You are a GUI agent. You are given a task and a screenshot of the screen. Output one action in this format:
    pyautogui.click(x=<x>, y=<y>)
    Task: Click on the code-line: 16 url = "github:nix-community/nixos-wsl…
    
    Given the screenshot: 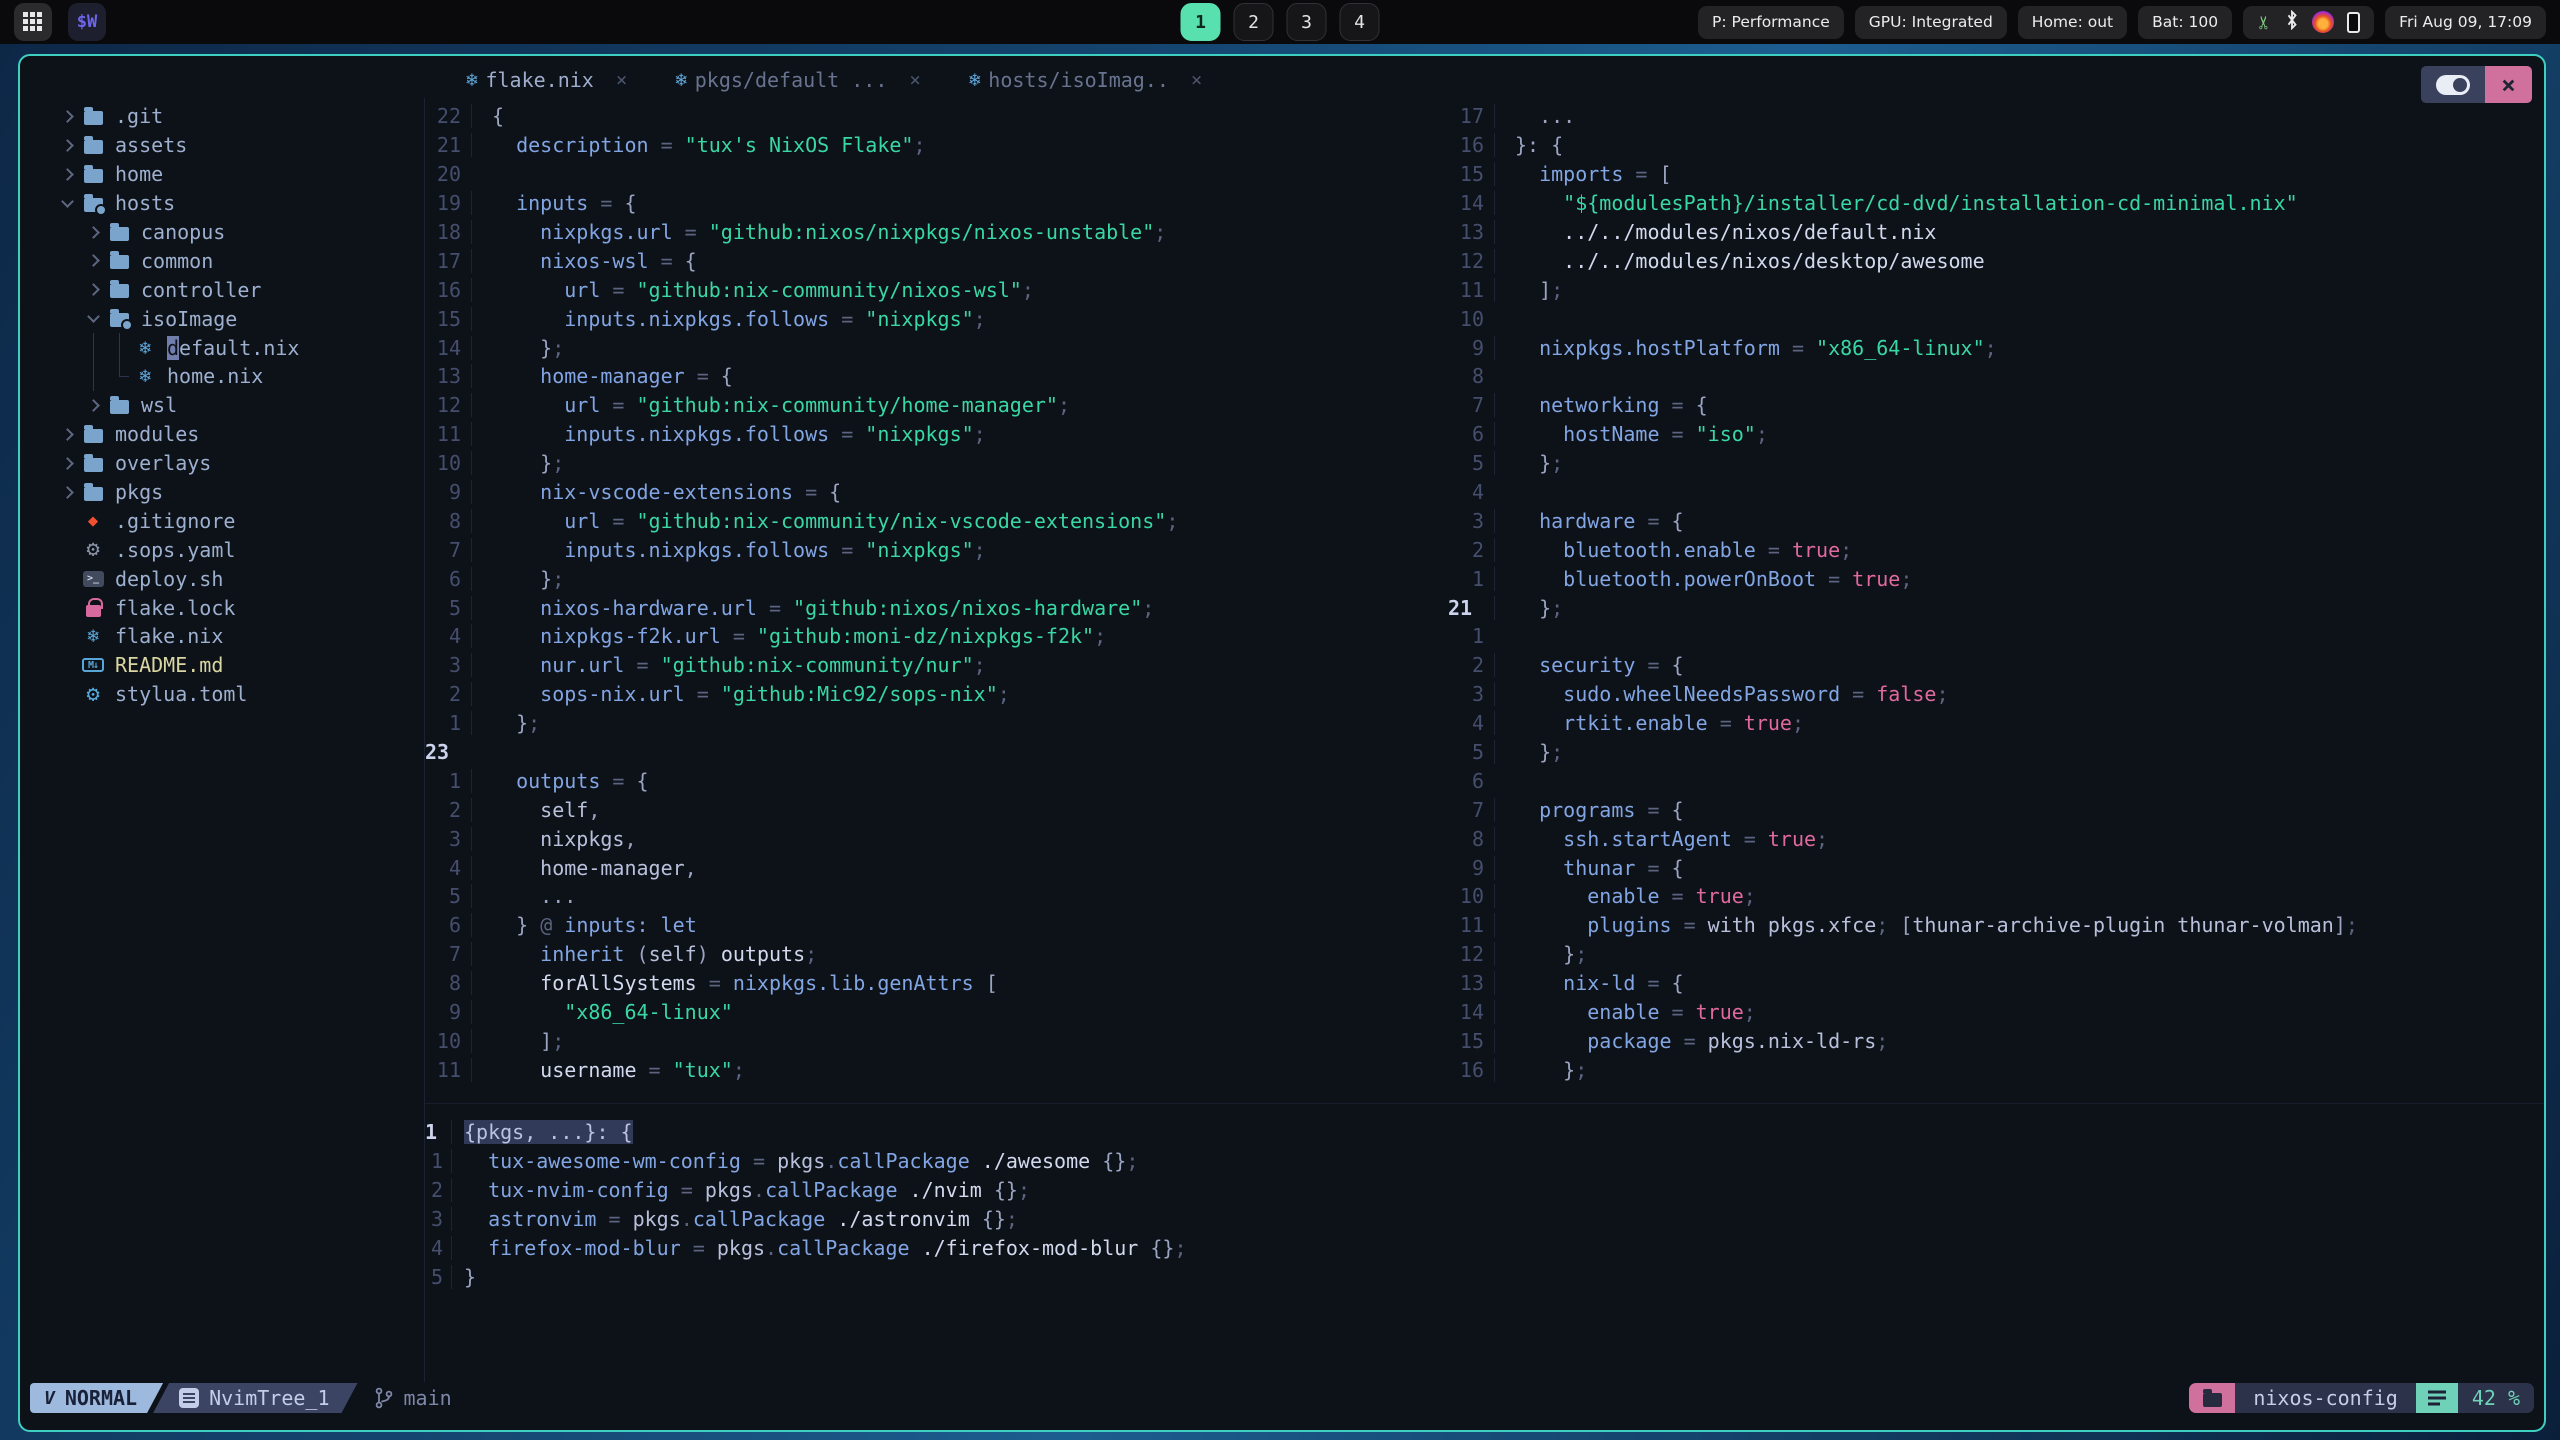 What is the action you would take?
    pyautogui.click(x=936, y=289)
    